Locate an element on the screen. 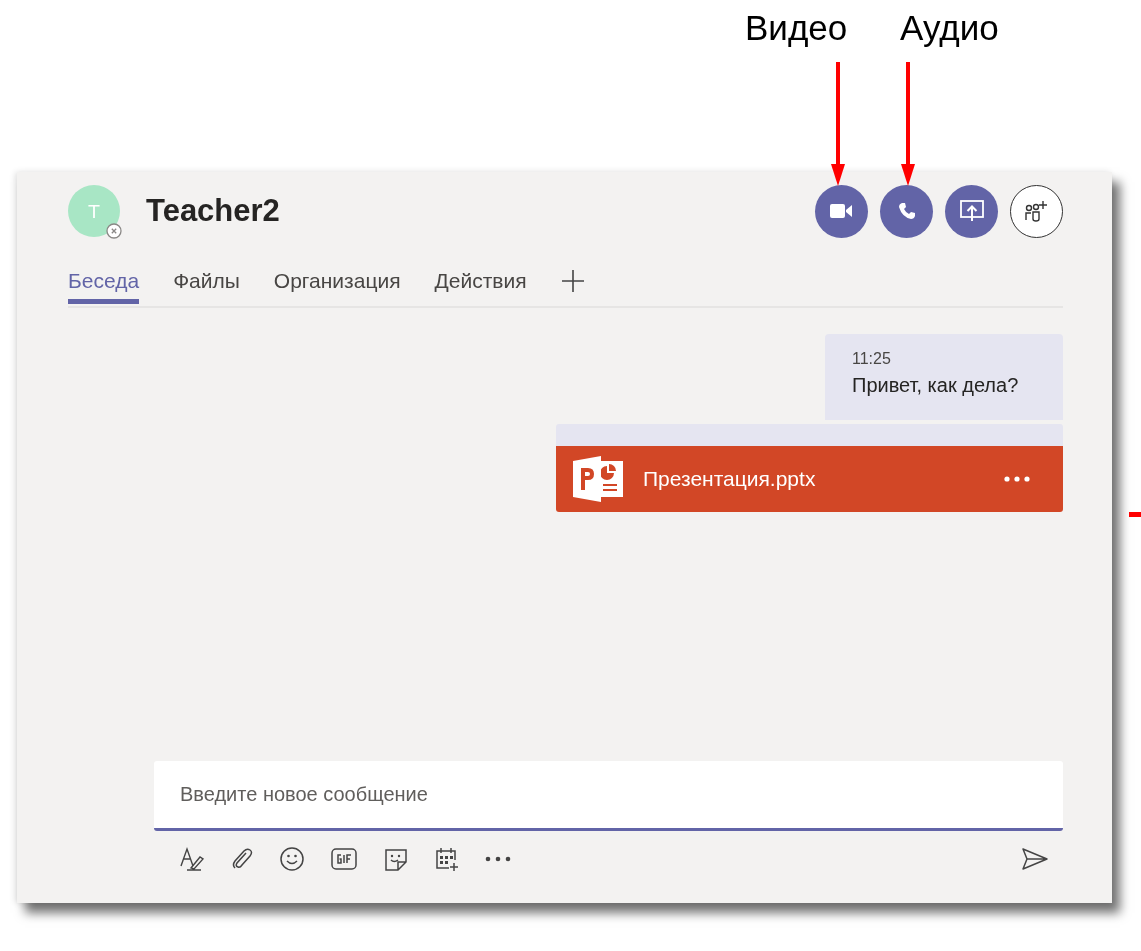 The width and height of the screenshot is (1141, 951). share-screen-button is located at coordinates (971, 211).